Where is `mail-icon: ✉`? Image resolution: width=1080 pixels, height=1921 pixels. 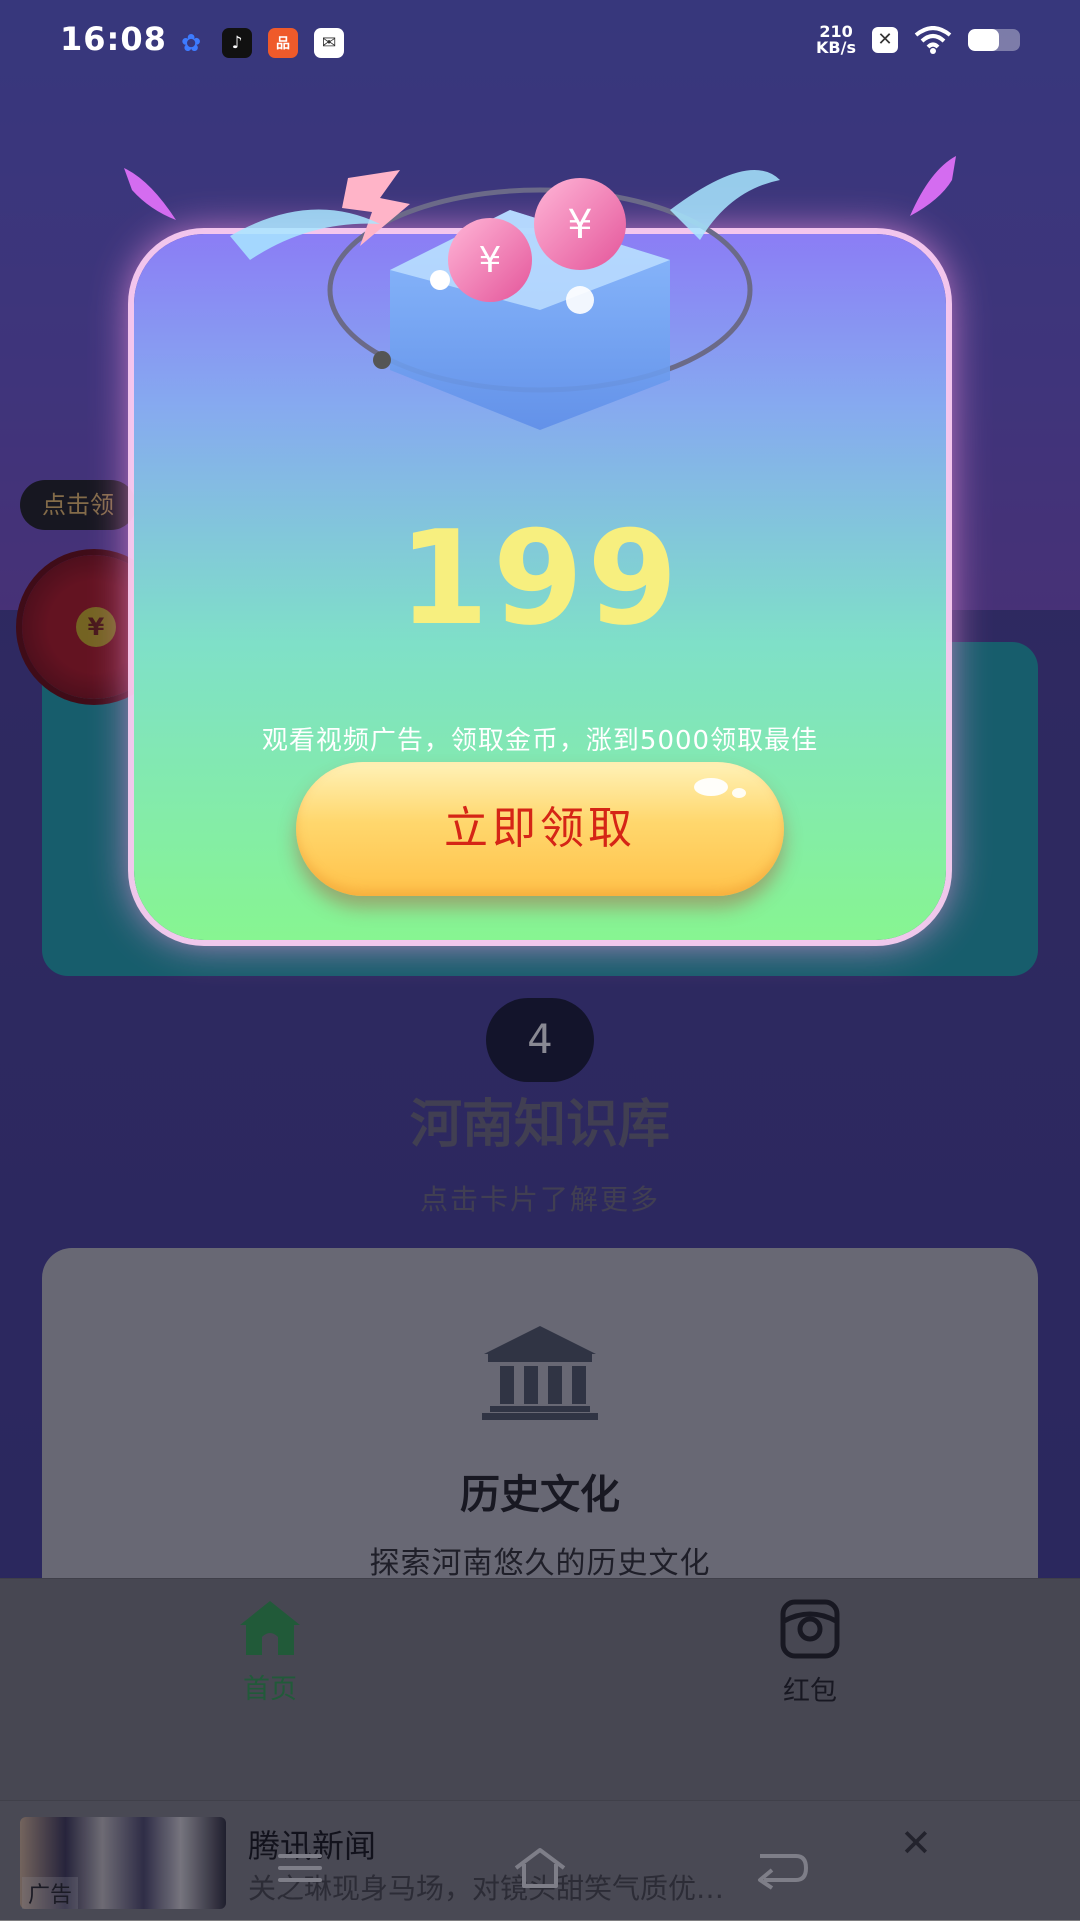 mail-icon: ✉ is located at coordinates (329, 43).